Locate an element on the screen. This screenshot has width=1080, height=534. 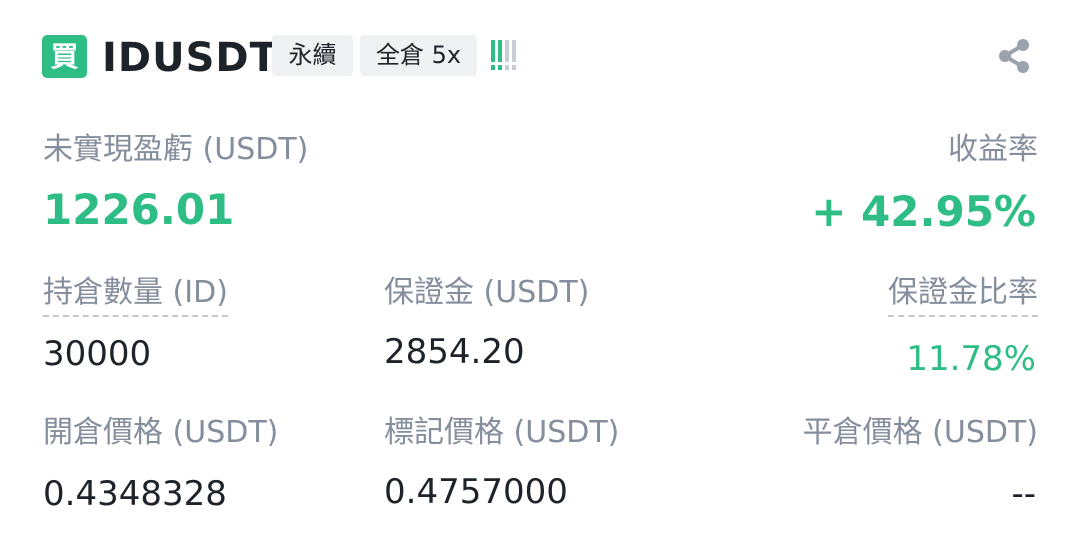
position-size-value: 30000 is located at coordinates (97, 354).